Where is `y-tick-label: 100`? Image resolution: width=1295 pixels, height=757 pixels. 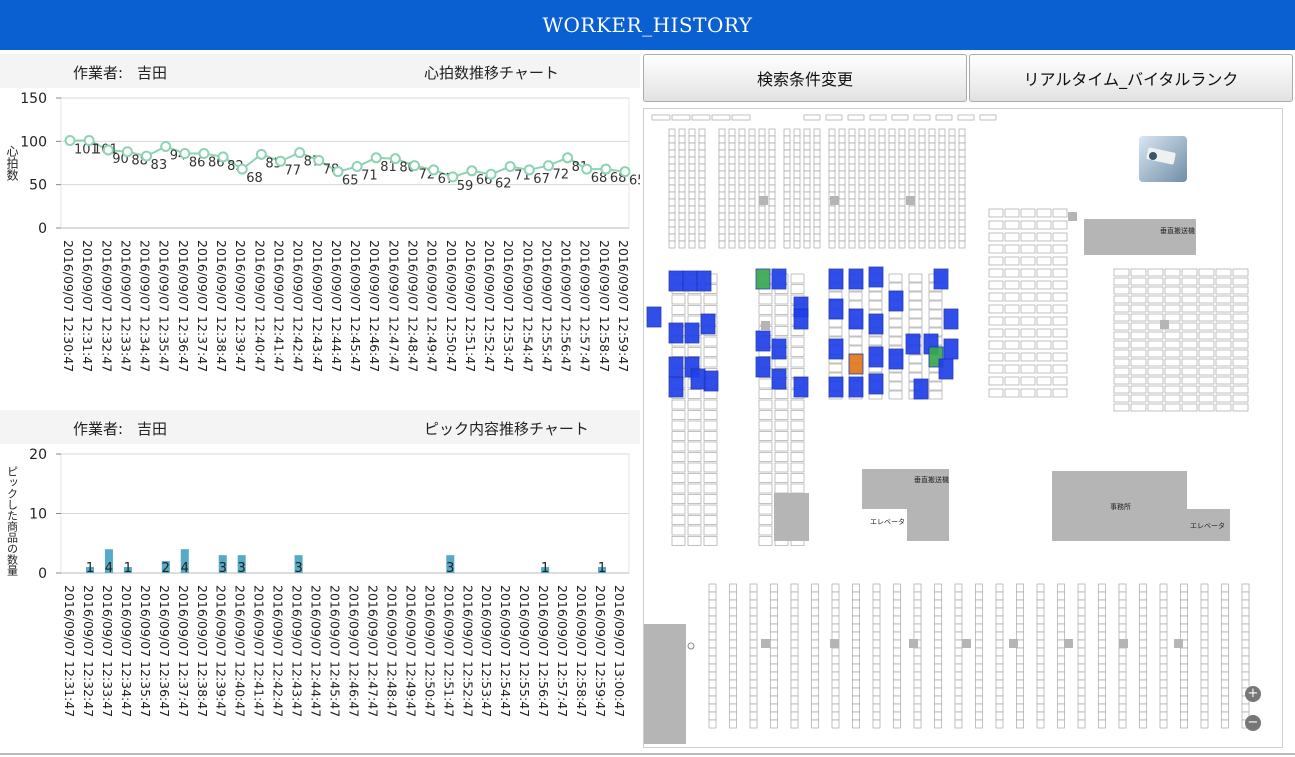
y-tick-label: 100 is located at coordinates (33, 142).